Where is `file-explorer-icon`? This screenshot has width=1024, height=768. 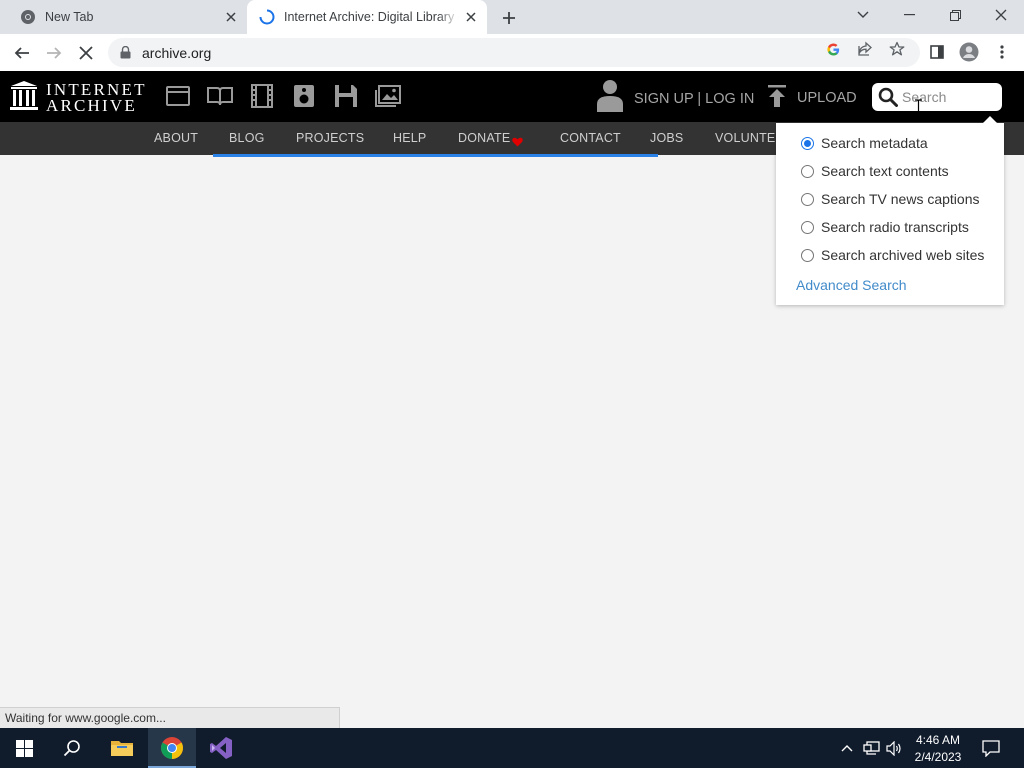
file-explorer-icon is located at coordinates (122, 748).